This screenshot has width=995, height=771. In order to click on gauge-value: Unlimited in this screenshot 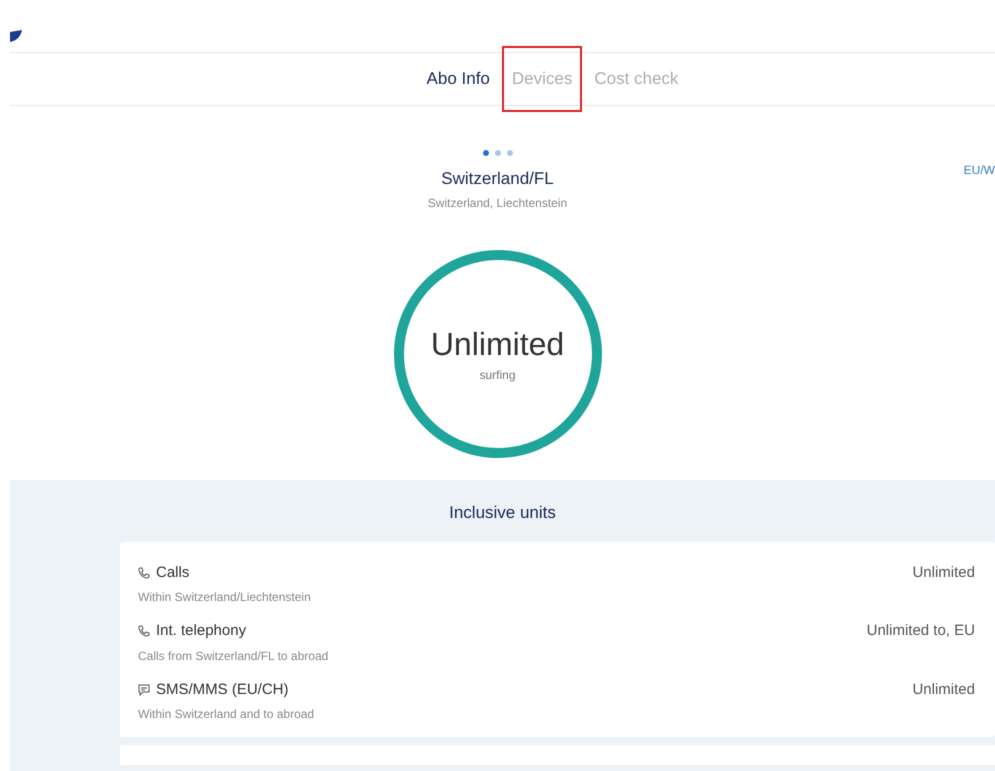, I will do `click(497, 344)`.